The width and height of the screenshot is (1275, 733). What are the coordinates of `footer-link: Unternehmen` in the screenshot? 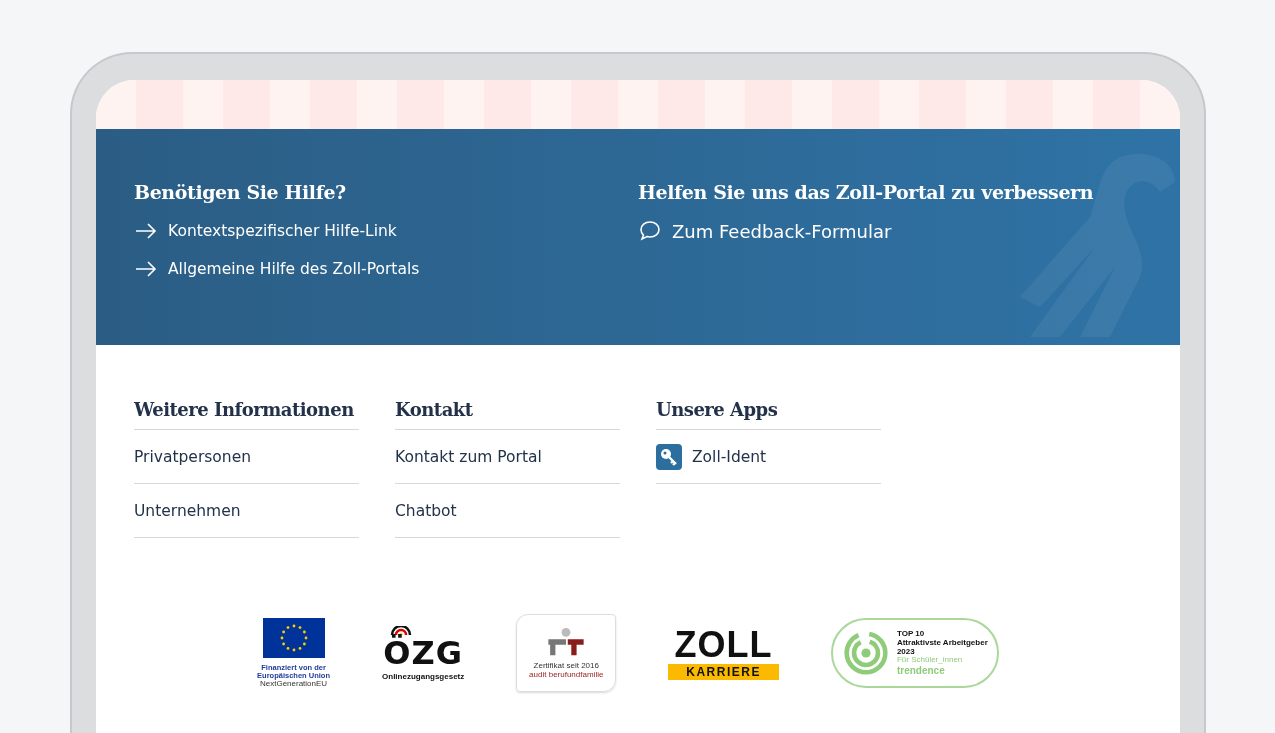 It's located at (246, 511).